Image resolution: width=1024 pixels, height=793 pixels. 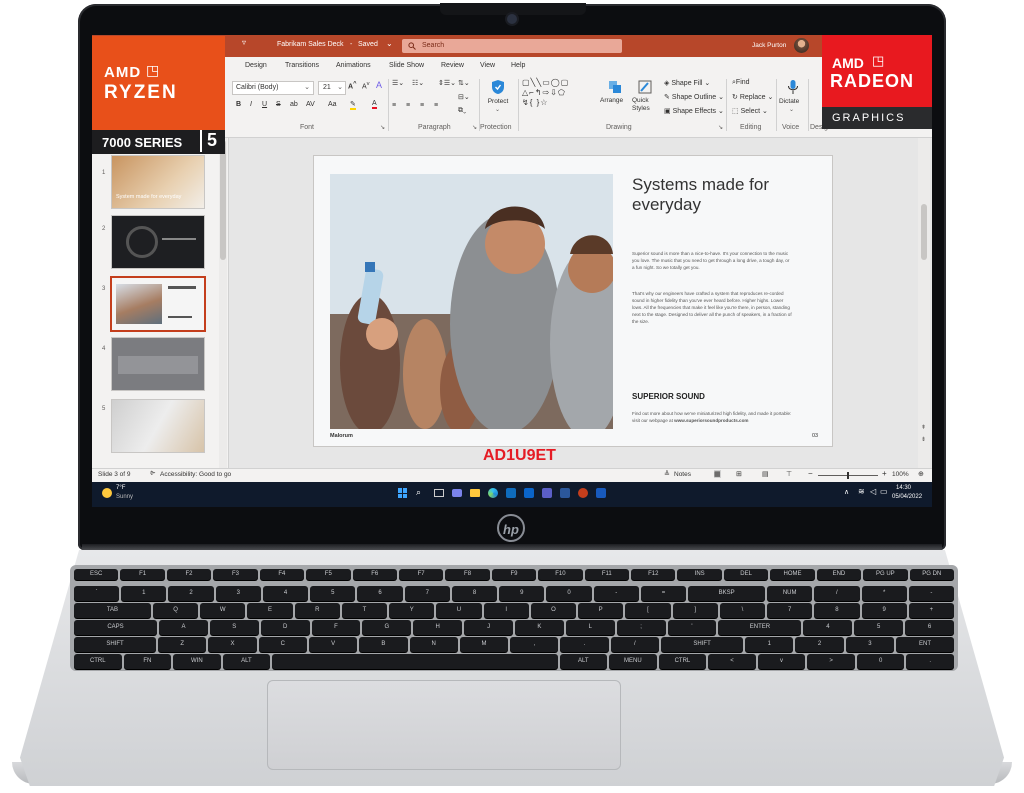 I want to click on highlight-icon: ✎, so click(x=353, y=105).